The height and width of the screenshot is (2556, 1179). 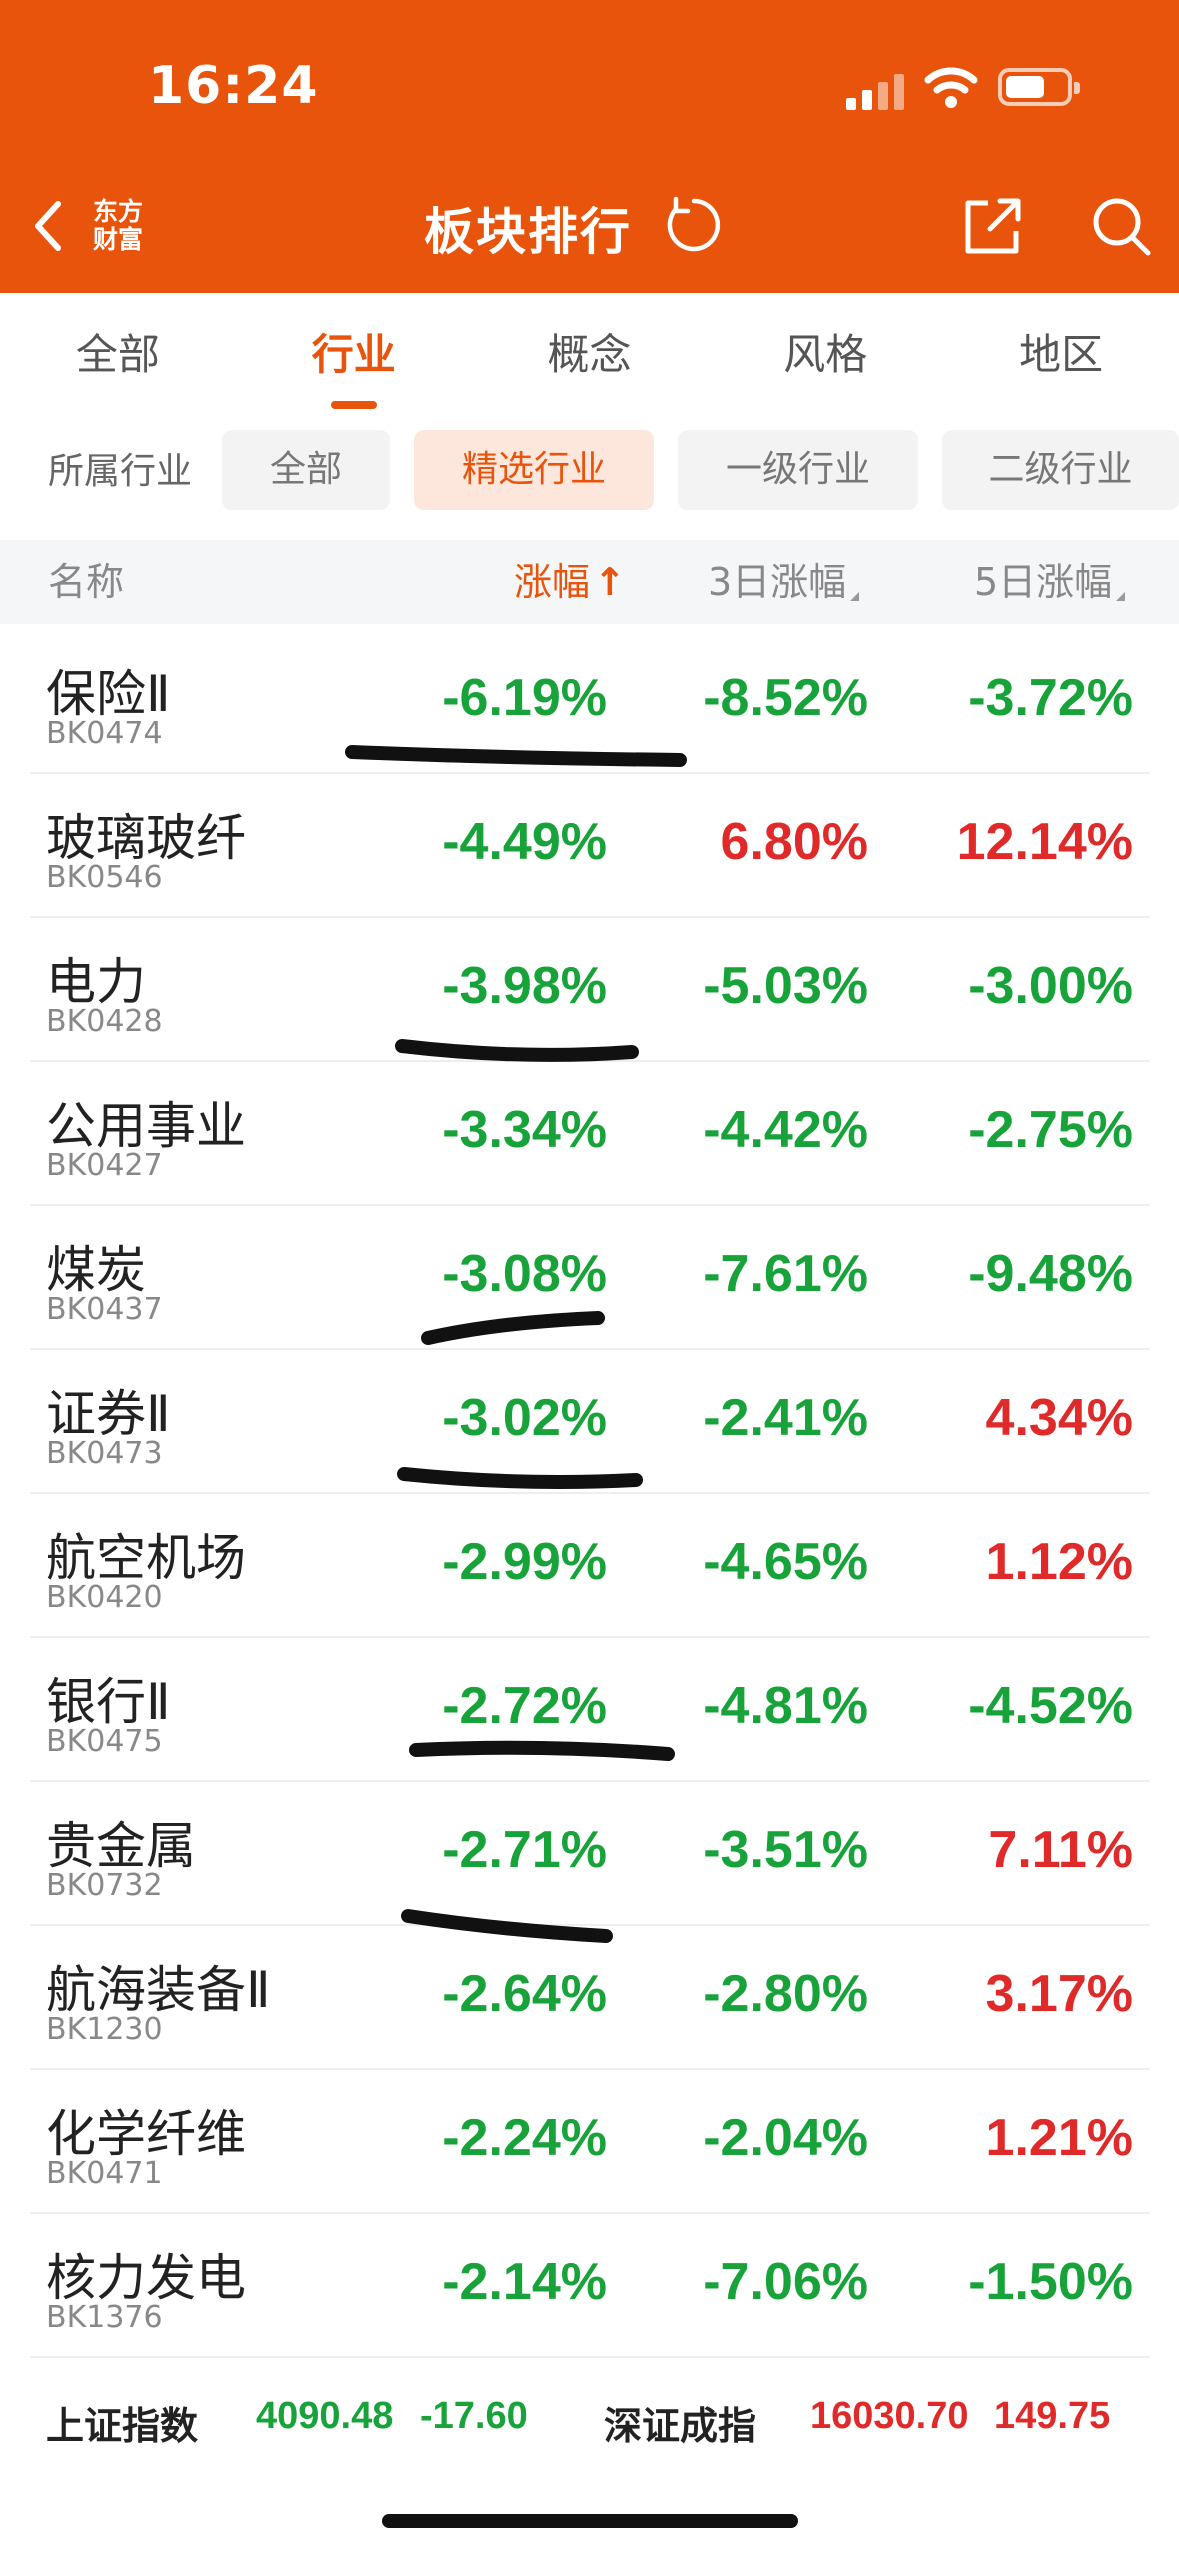 I want to click on col-change-3d: 3日涨幅, so click(x=784, y=582).